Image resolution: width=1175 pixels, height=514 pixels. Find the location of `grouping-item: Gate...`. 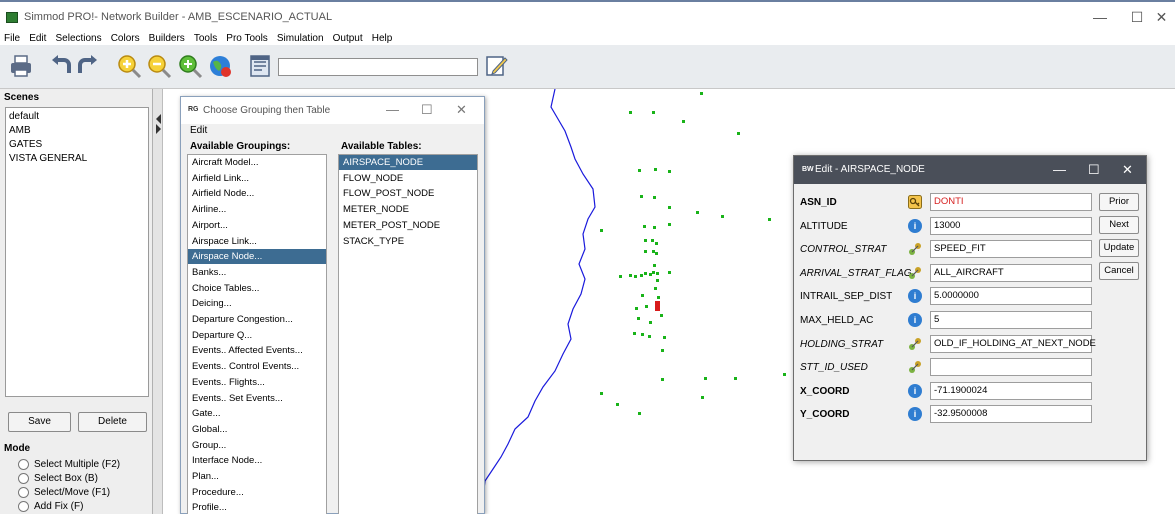

grouping-item: Gate... is located at coordinates (257, 413).